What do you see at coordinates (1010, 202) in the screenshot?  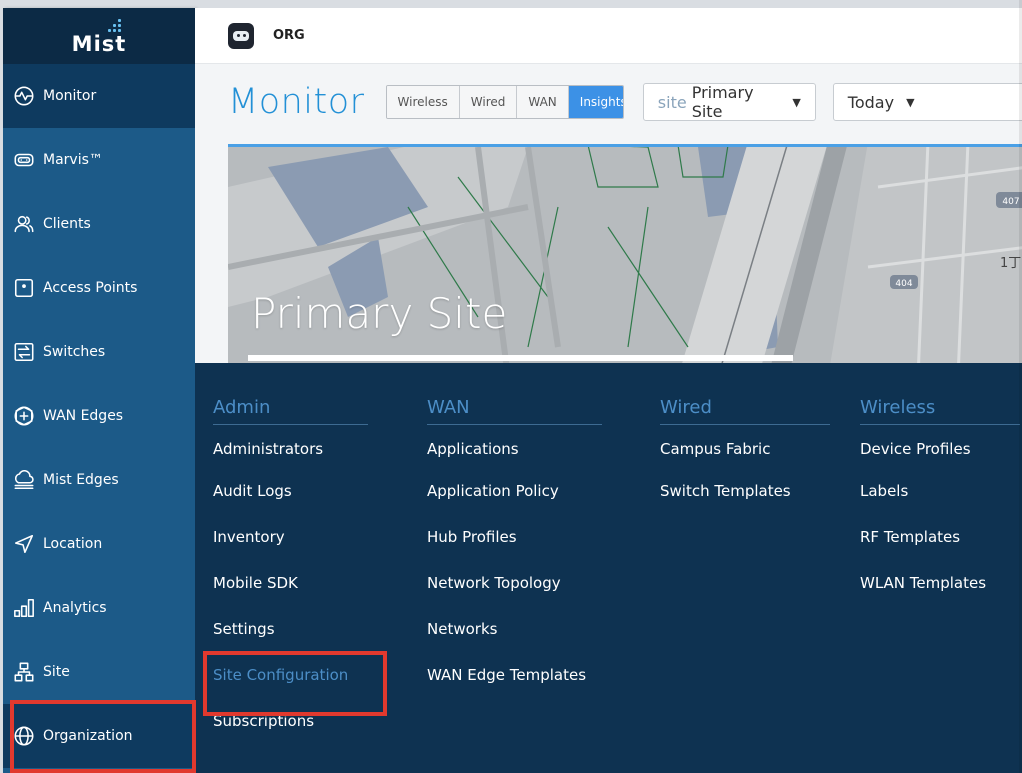 I see `map-shield-label: 407` at bounding box center [1010, 202].